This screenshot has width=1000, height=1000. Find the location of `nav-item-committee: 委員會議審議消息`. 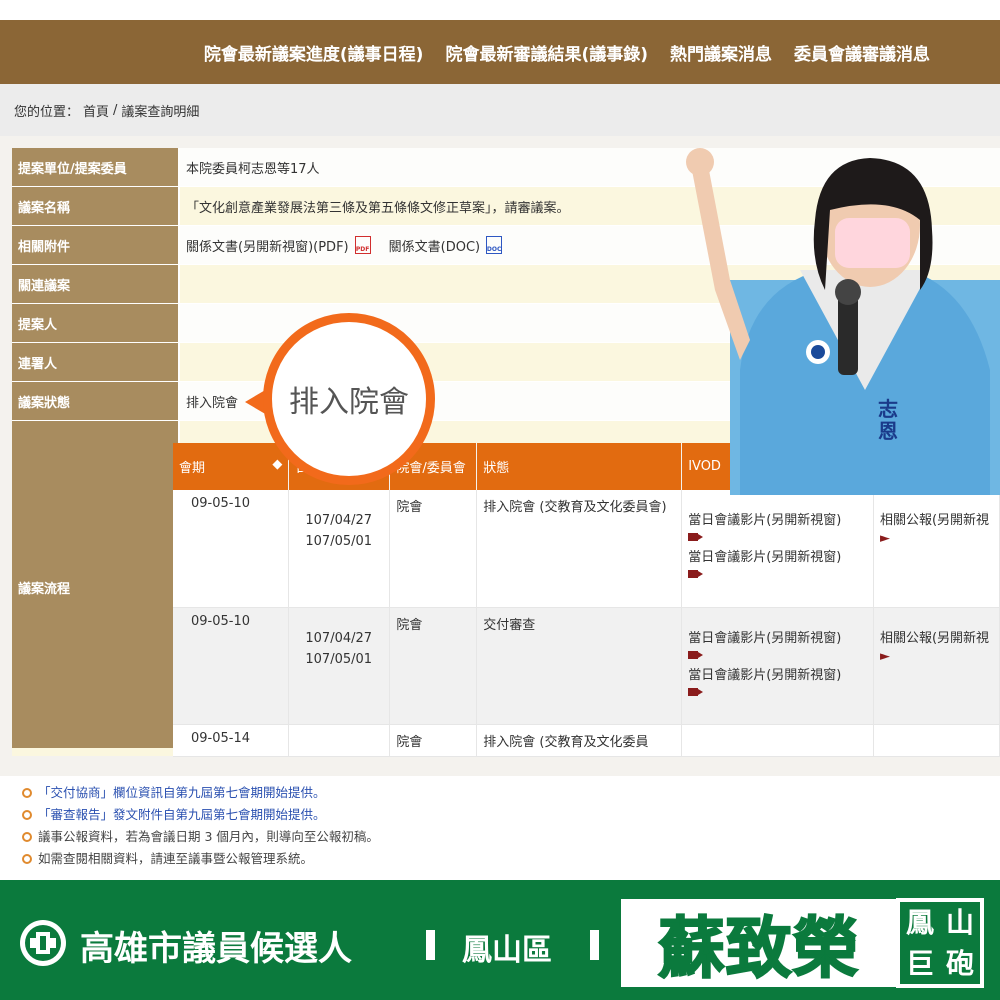

nav-item-committee: 委員會議審議消息 is located at coordinates (862, 52).